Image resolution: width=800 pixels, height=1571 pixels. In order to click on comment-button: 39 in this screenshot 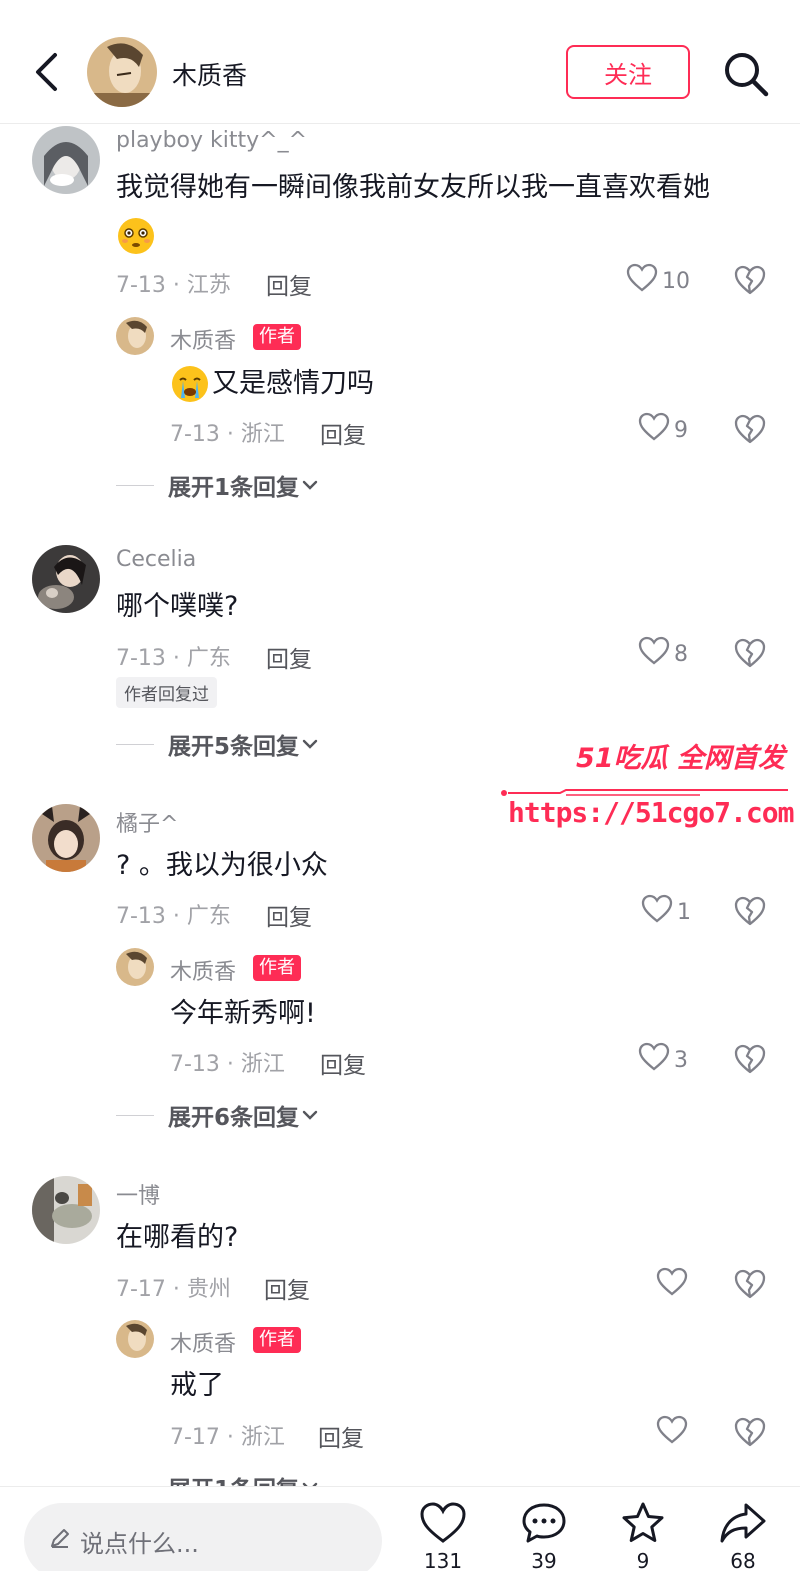, I will do `click(544, 1536)`.